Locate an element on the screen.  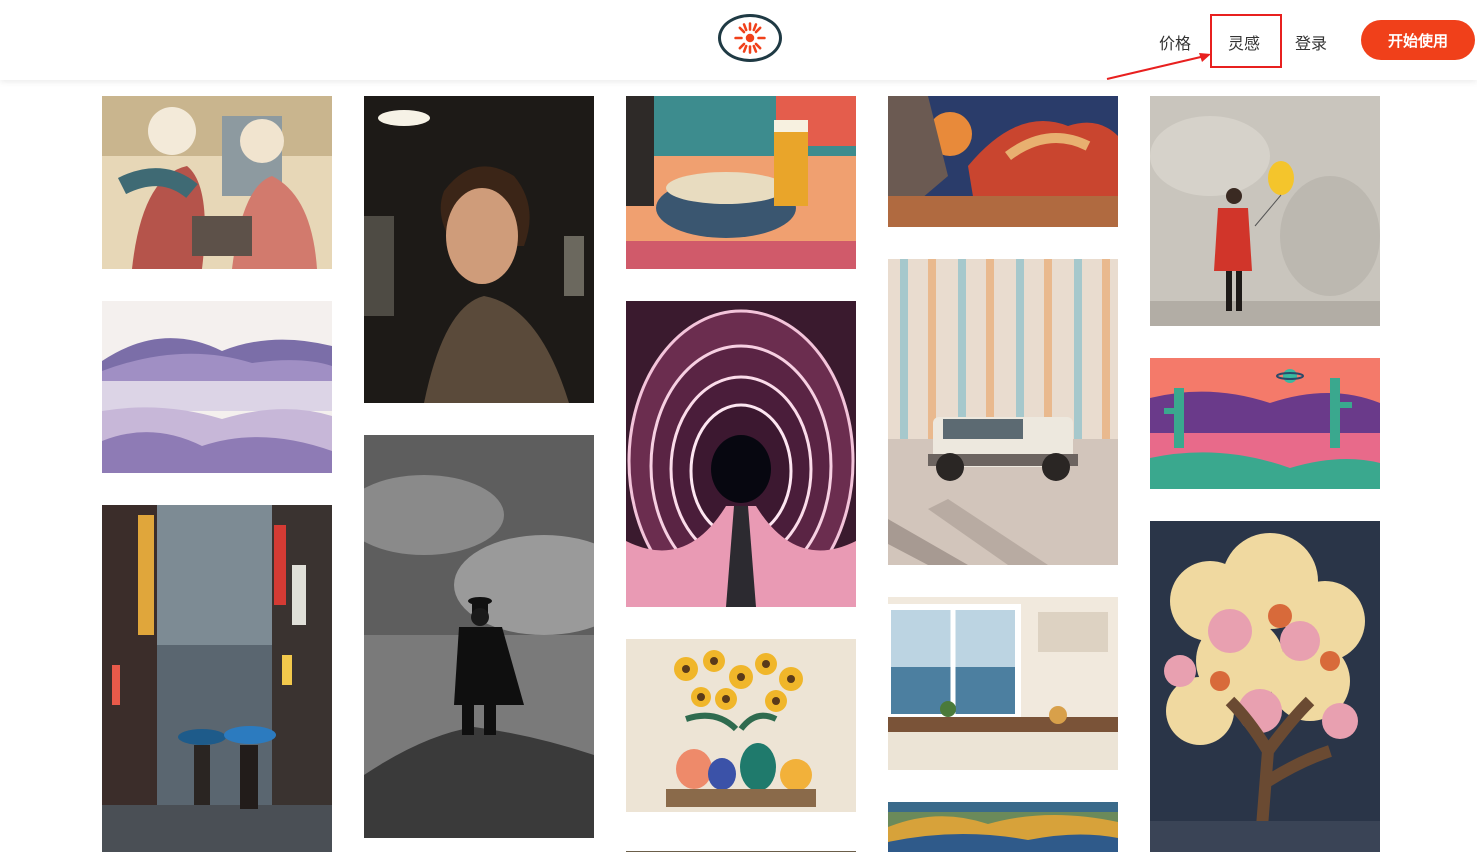
logo is located at coordinates (750, 38).